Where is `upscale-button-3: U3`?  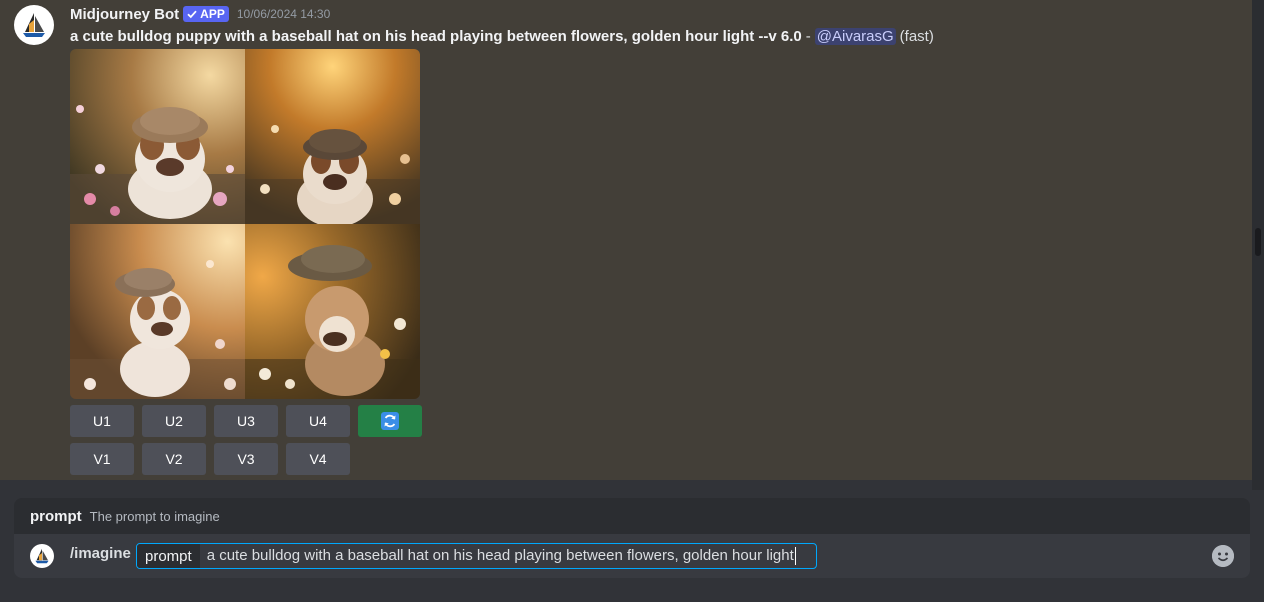 upscale-button-3: U3 is located at coordinates (246, 421).